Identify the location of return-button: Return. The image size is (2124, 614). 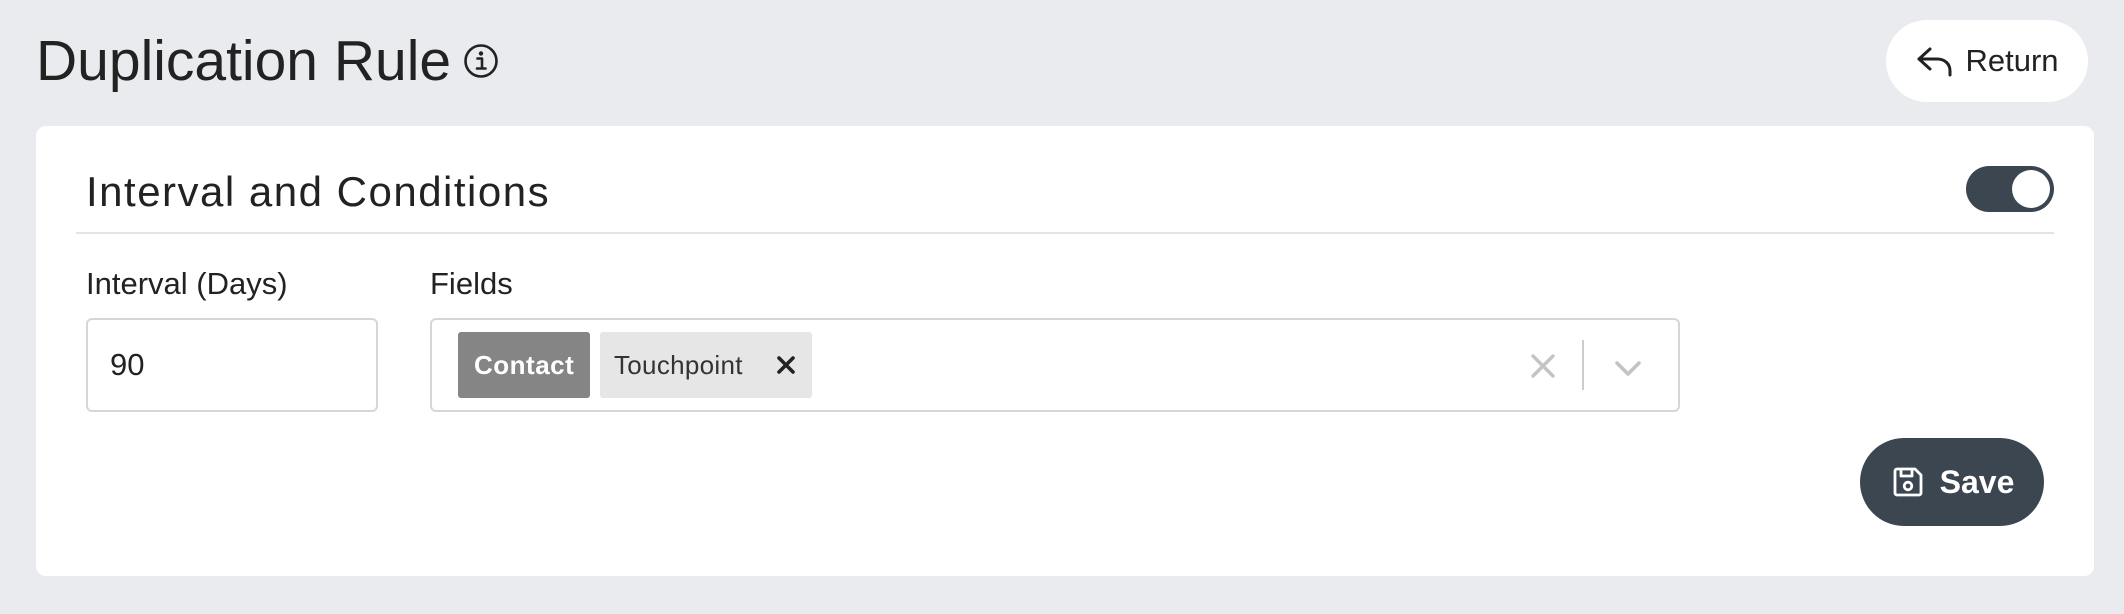
(1987, 61).